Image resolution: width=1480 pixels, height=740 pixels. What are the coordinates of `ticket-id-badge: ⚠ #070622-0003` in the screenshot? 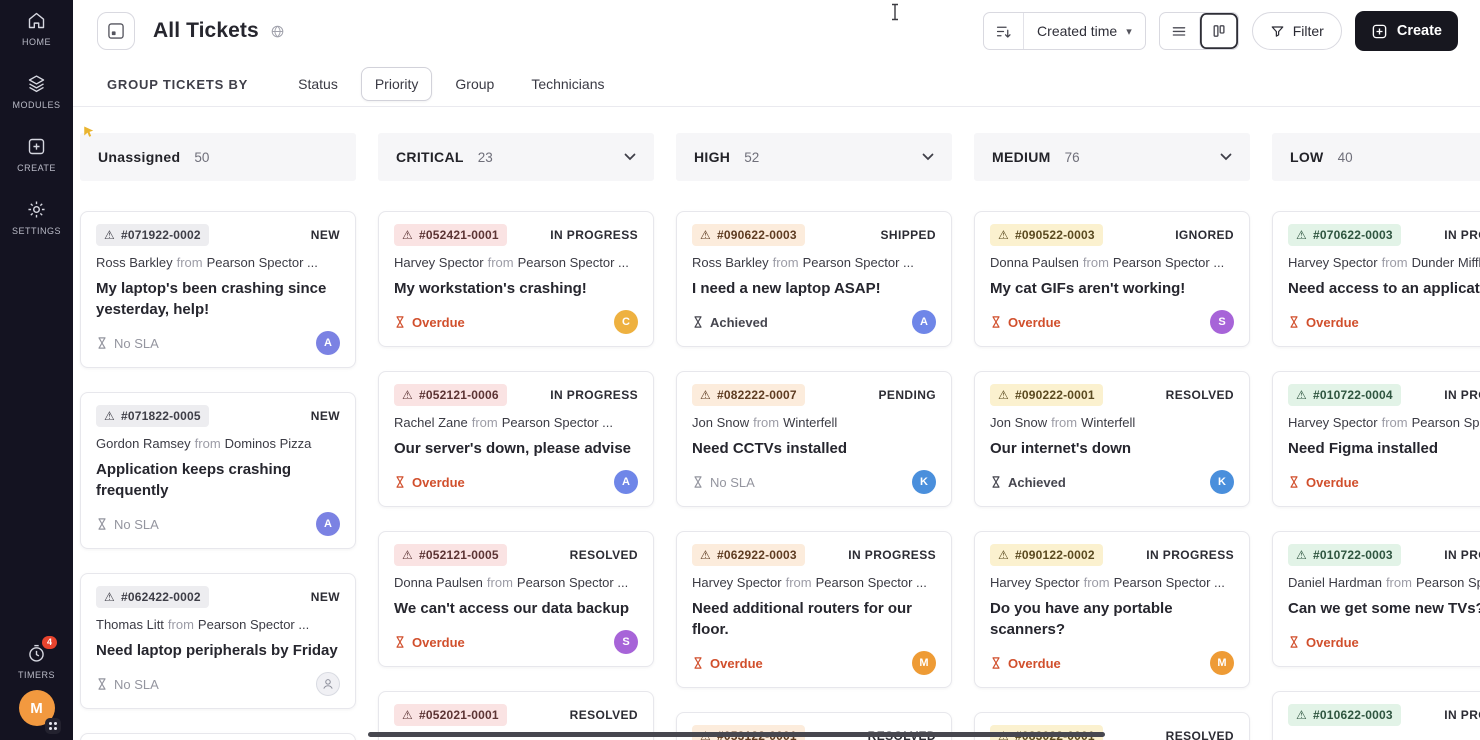 It's located at (1344, 235).